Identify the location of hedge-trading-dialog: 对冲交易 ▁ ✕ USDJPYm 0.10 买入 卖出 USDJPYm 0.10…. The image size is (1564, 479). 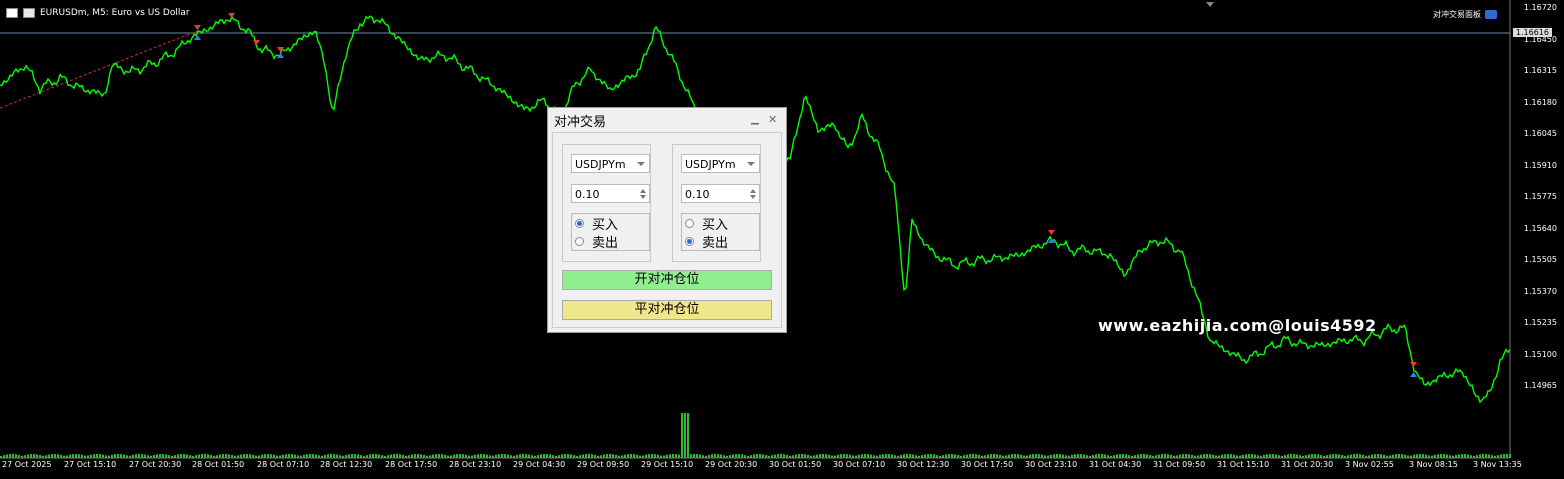
(667, 220).